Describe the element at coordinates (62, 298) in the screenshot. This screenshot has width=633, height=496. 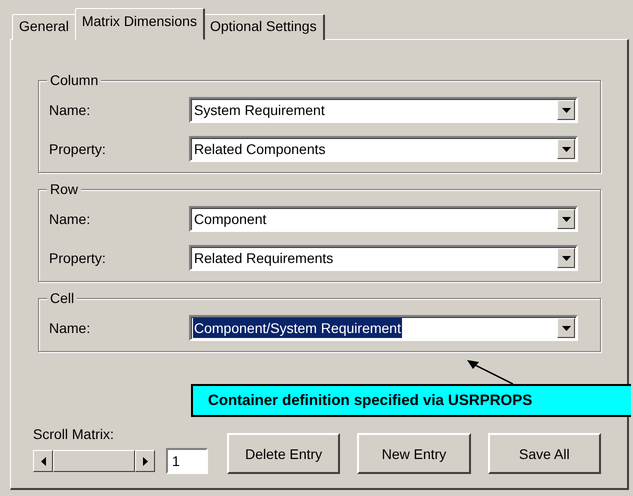
I see `group-title: Cell` at that location.